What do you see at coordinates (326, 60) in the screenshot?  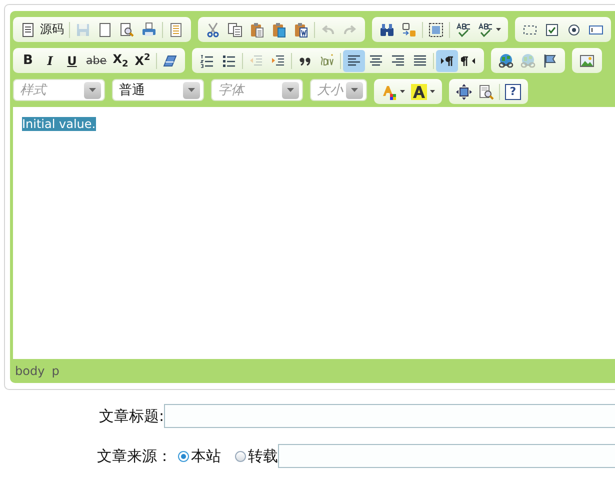 I see `div-container-icon` at bounding box center [326, 60].